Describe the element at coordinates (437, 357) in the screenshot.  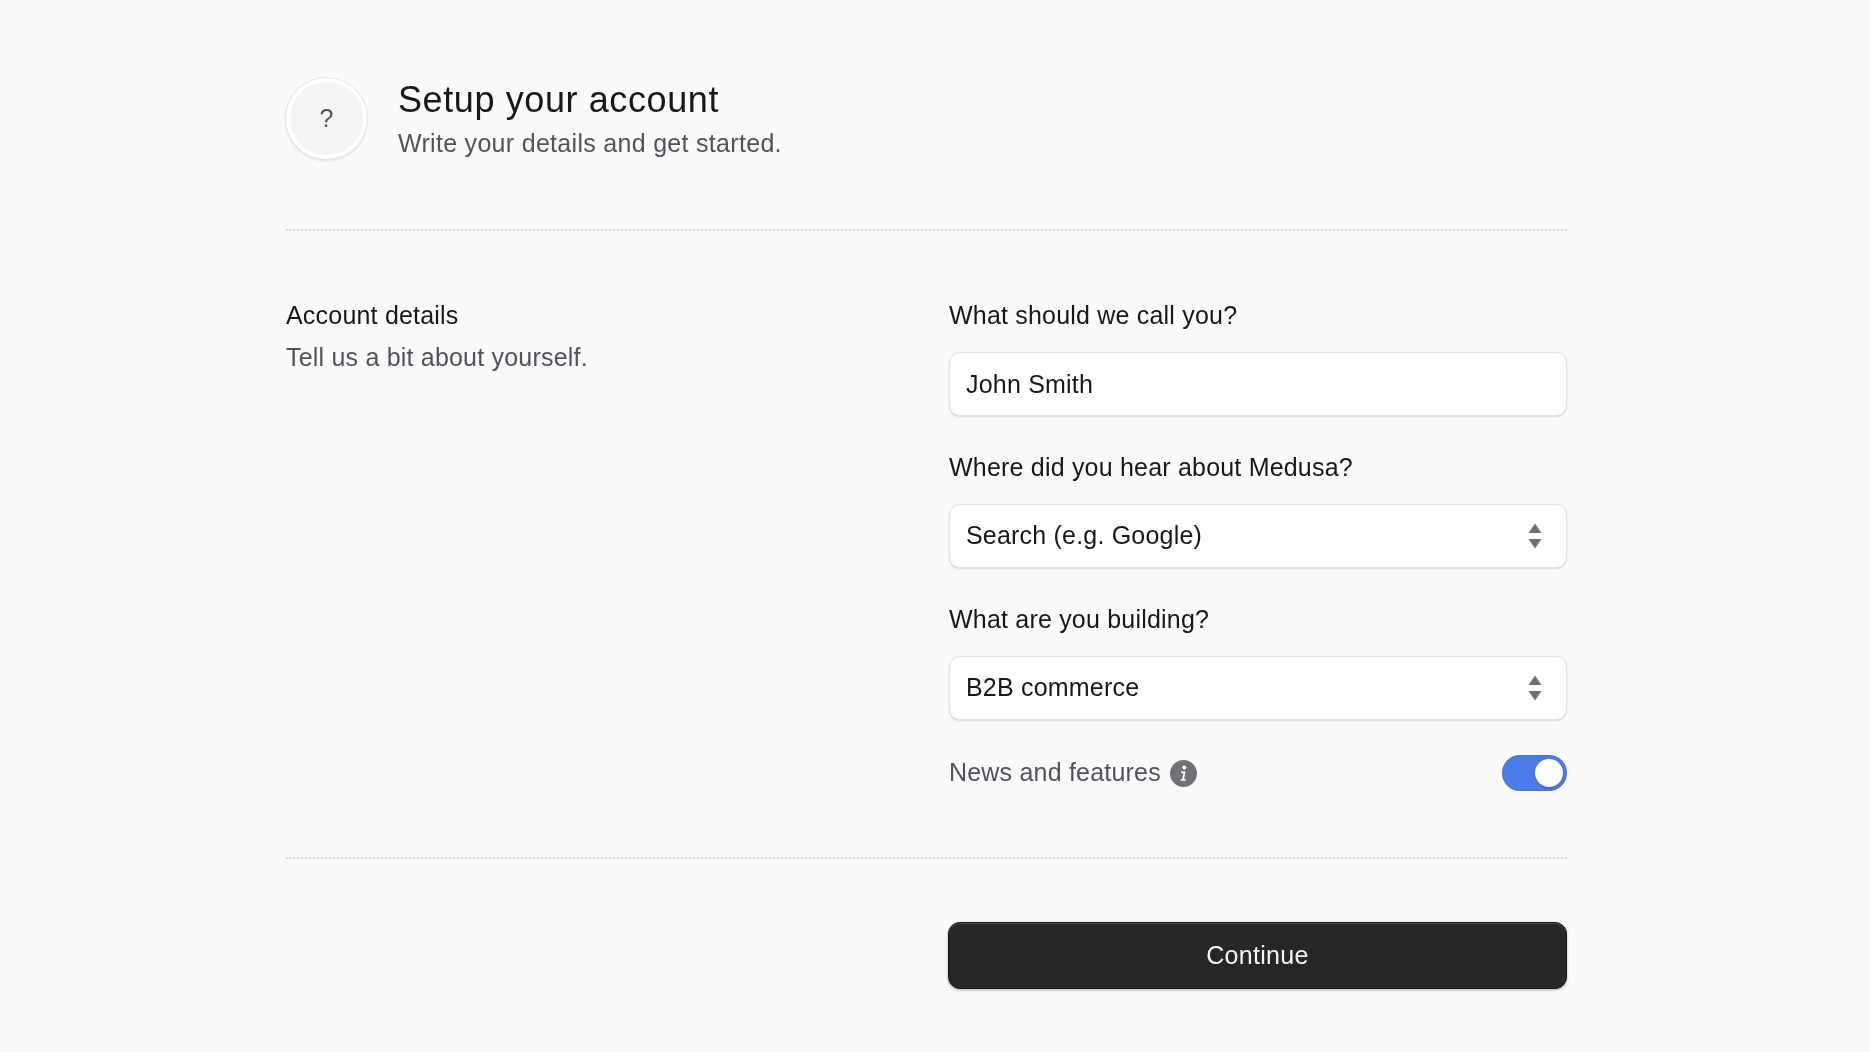
I see `section-description: Tell us a bit about yourself.` at that location.